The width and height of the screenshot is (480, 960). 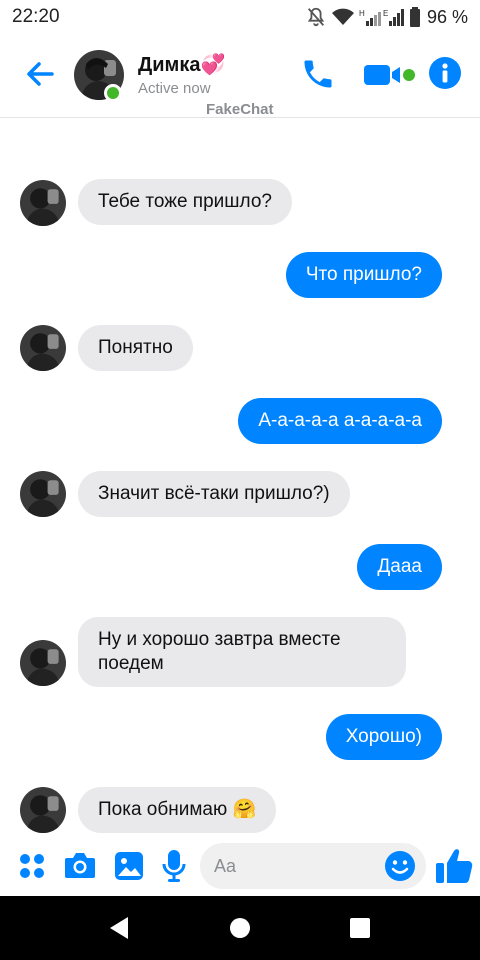 I want to click on emoji-icon, so click(x=400, y=866).